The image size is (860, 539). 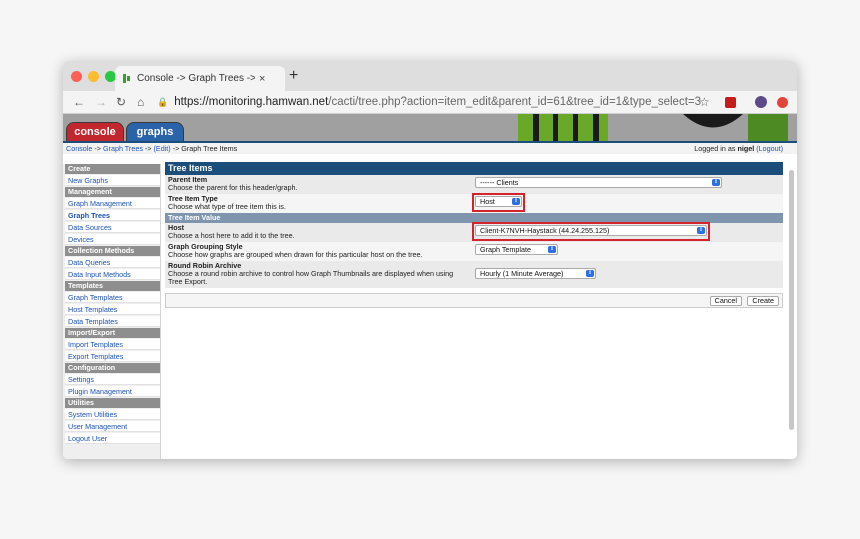 What do you see at coordinates (101, 102) in the screenshot?
I see `forward-icon: →` at bounding box center [101, 102].